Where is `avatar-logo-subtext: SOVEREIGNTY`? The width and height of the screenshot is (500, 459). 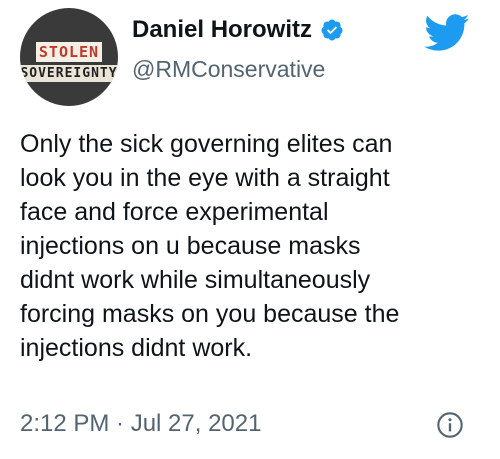
avatar-logo-subtext: SOVEREIGNTY is located at coordinates (69, 73).